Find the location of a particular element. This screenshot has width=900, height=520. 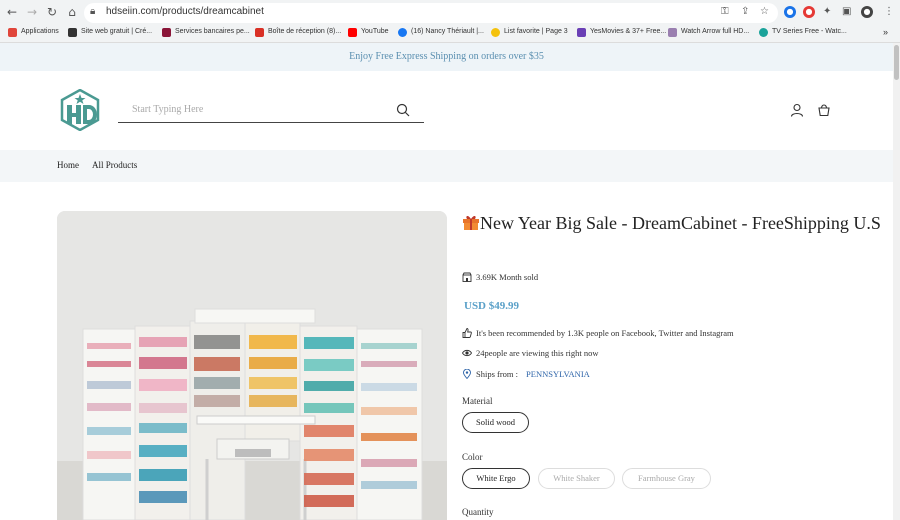

material-label: Material is located at coordinates (477, 401).